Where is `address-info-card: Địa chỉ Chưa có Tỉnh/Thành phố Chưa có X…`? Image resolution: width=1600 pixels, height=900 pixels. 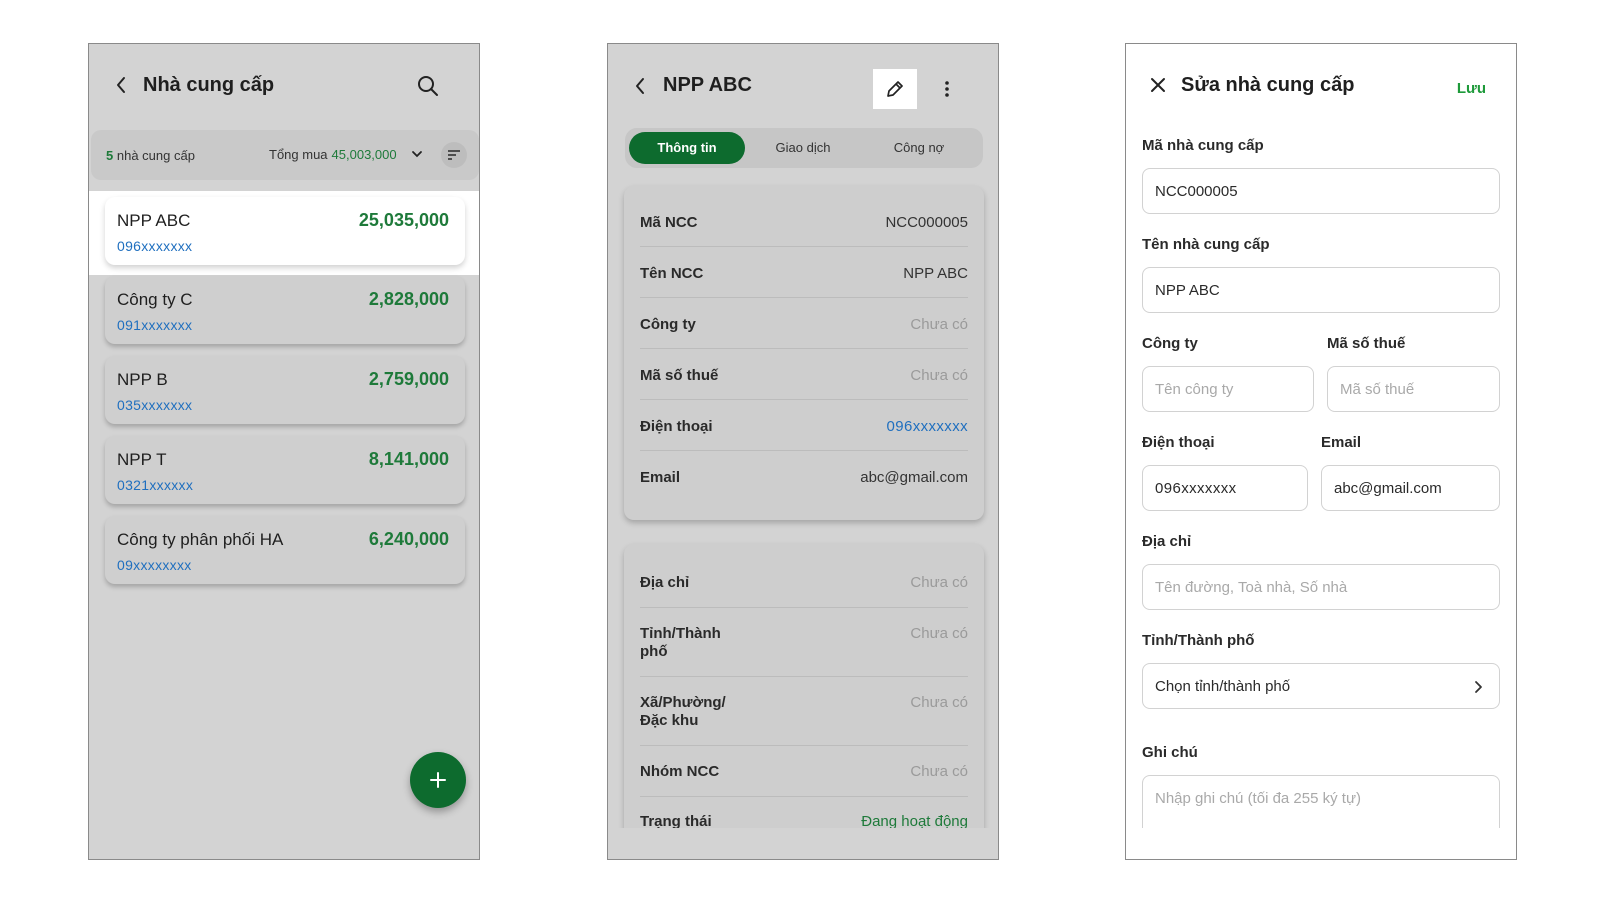 address-info-card: Địa chỉ Chưa có Tỉnh/Thành phố Chưa có X… is located at coordinates (804, 701).